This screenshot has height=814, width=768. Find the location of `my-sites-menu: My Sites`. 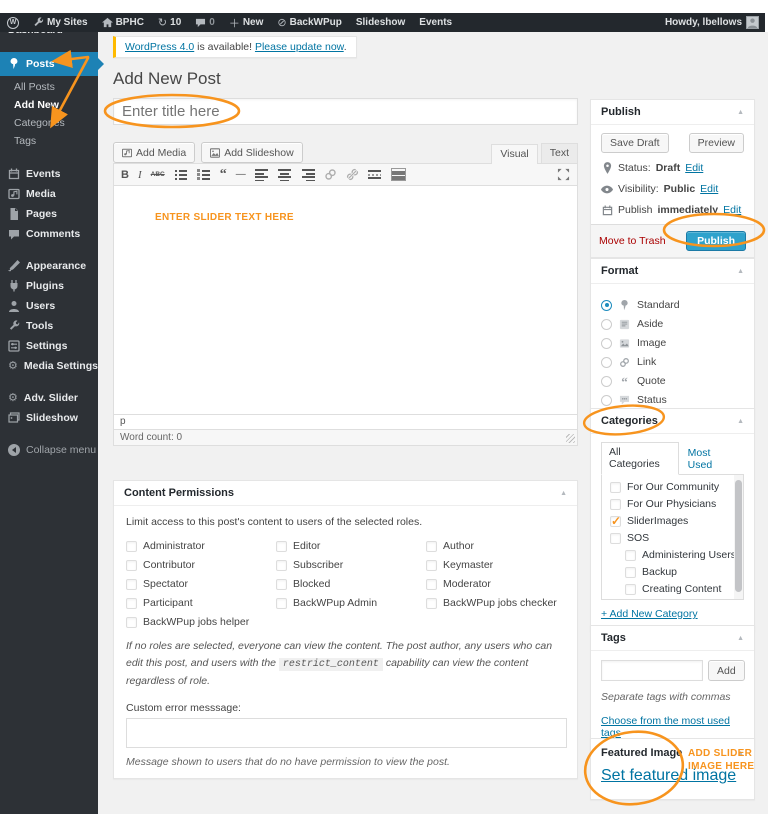

my-sites-menu: My Sites is located at coordinates (60, 22).